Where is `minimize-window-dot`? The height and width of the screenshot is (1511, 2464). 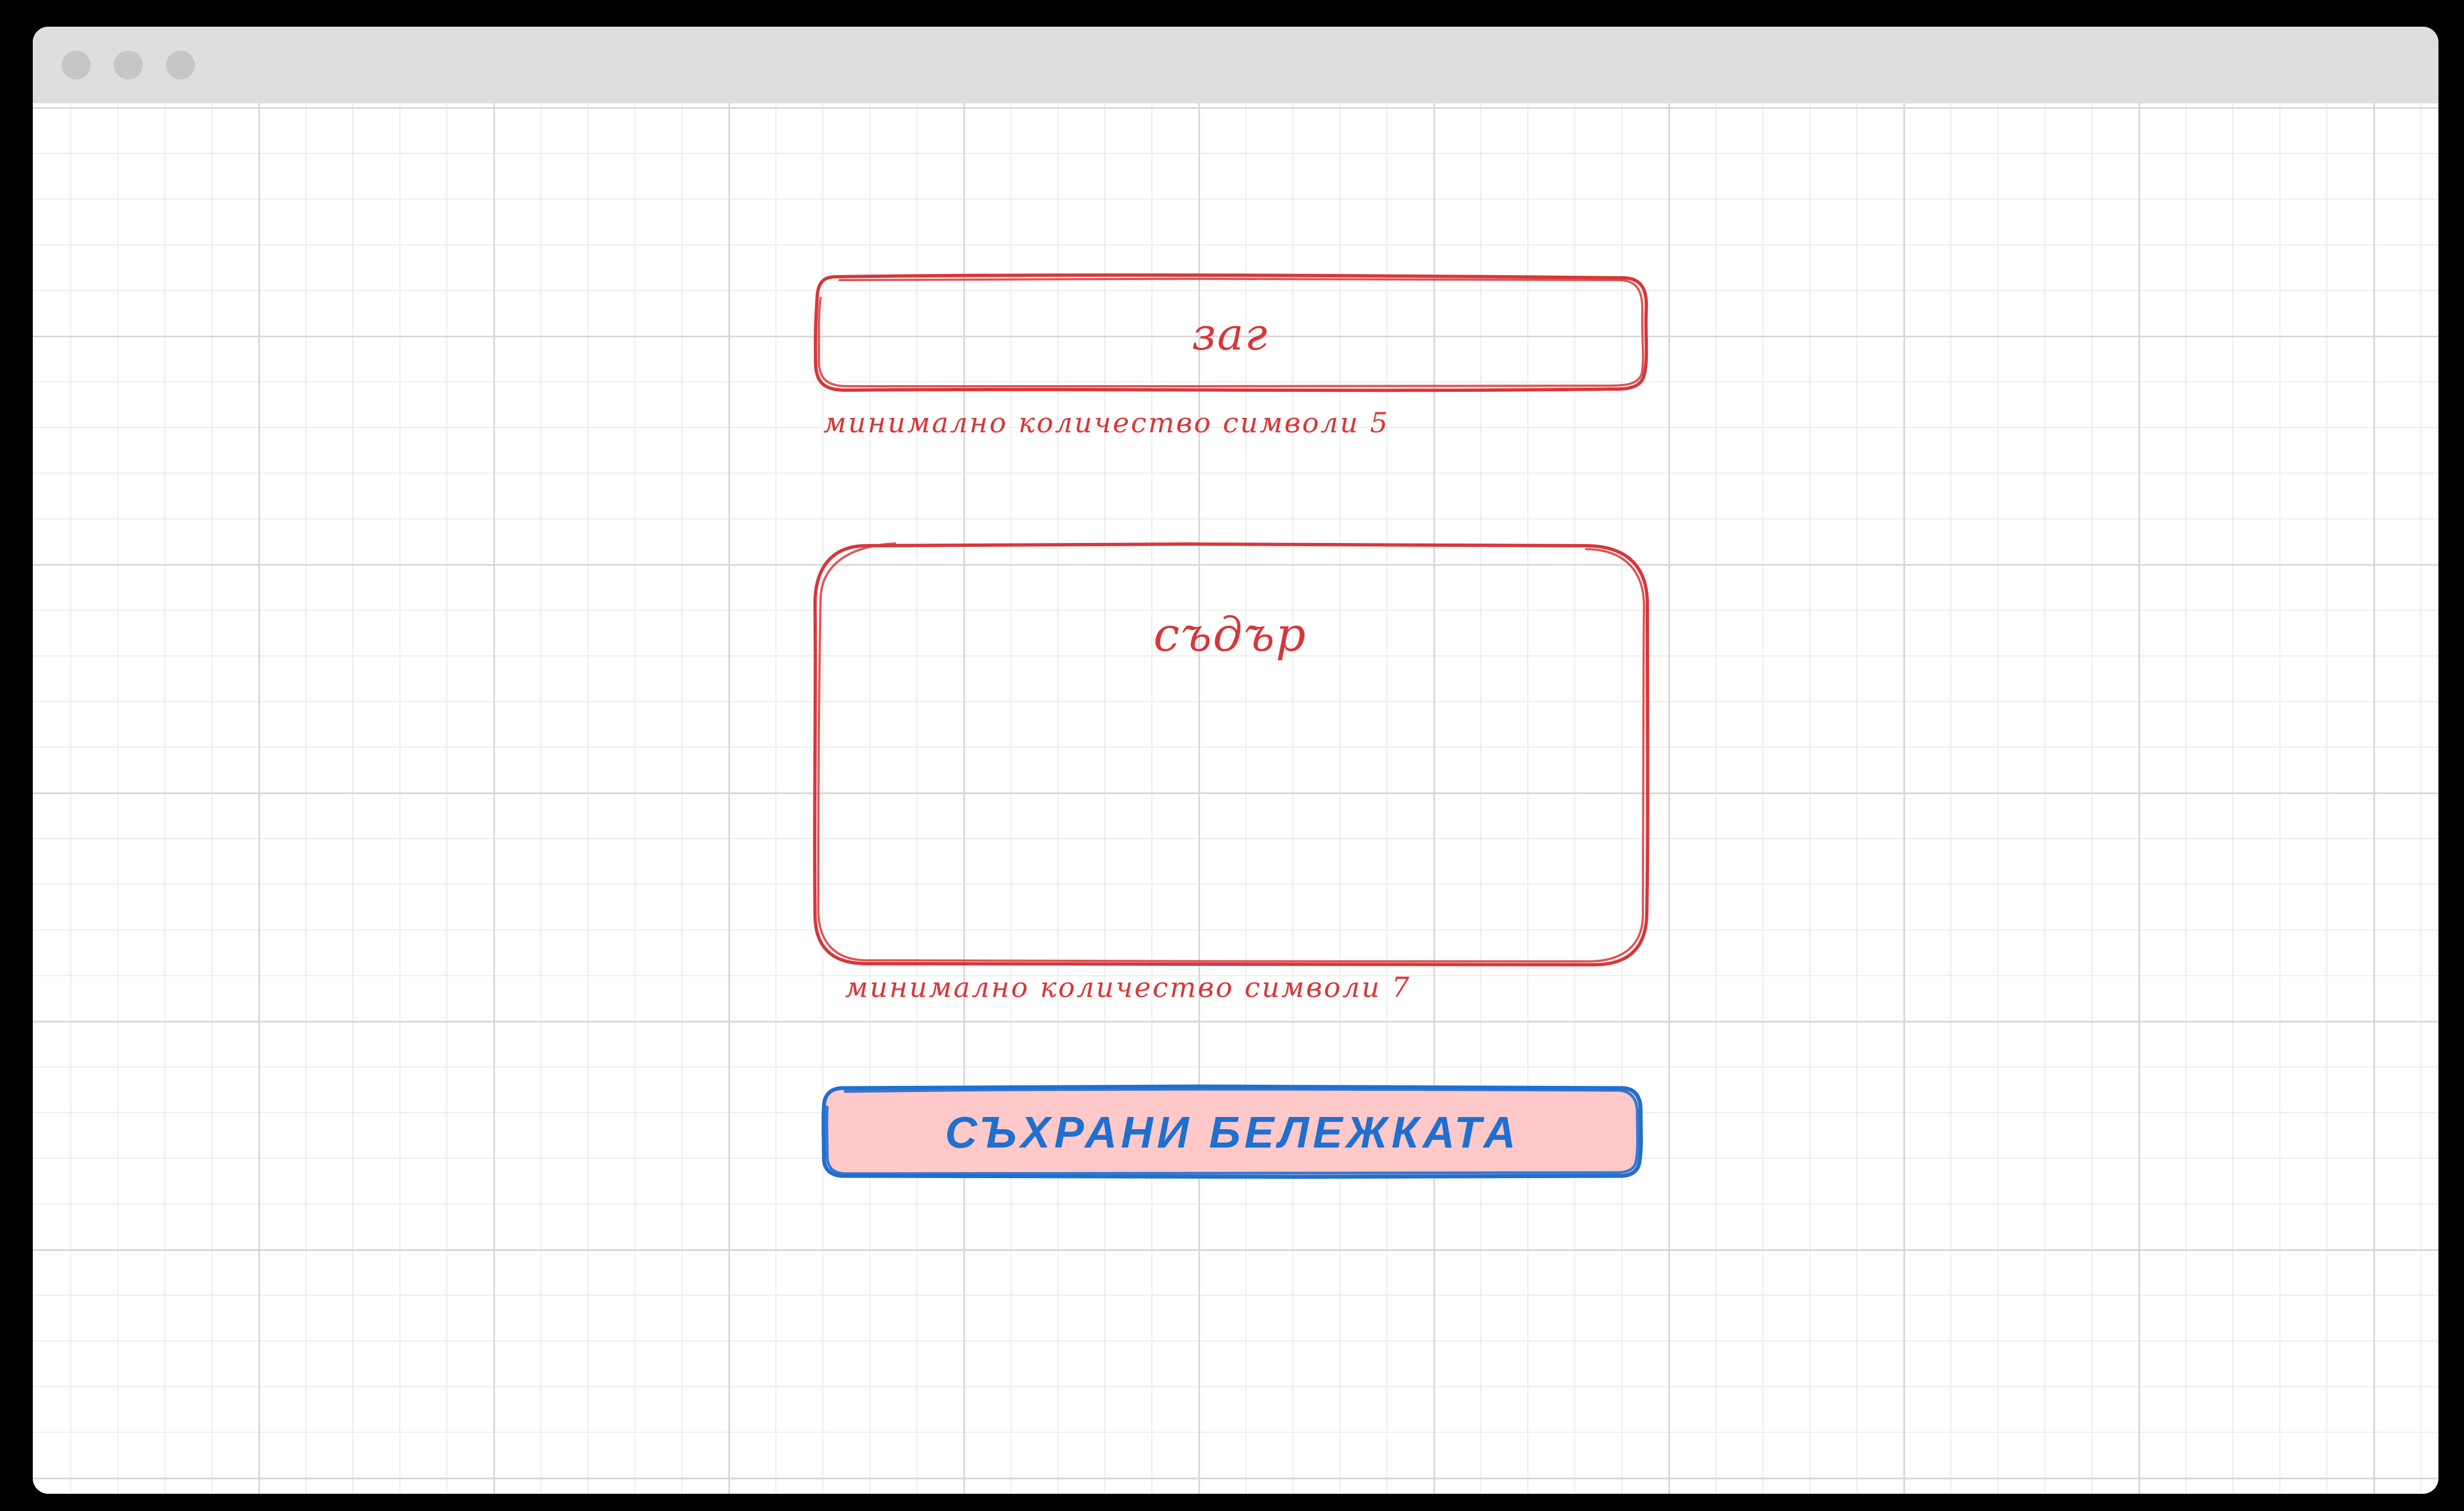 minimize-window-dot is located at coordinates (128, 65).